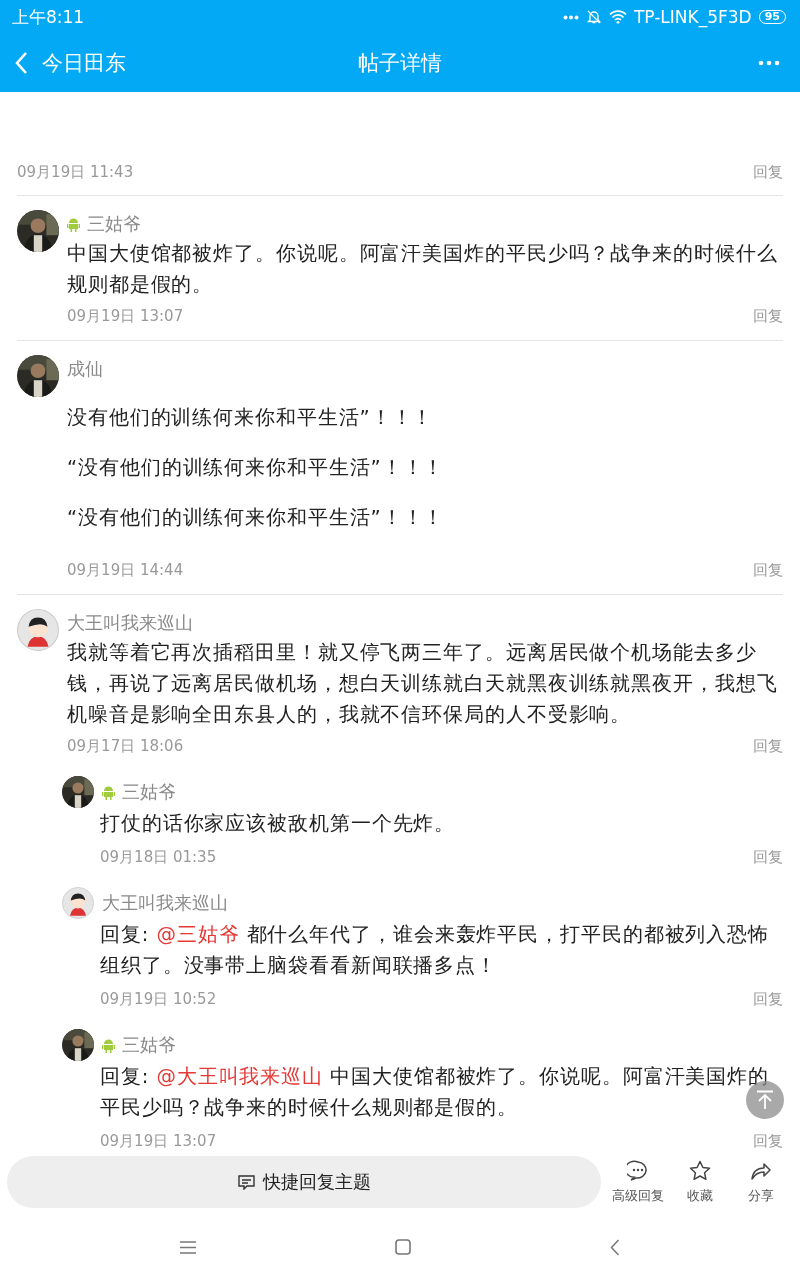 This screenshot has width=800, height=1280. What do you see at coordinates (158, 857) in the screenshot?
I see `post-date: 09月18日 01:35` at bounding box center [158, 857].